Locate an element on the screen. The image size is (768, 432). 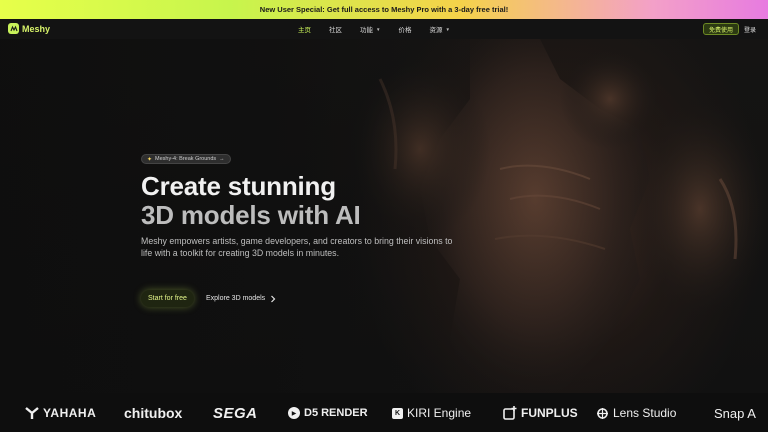
partner-d5-render: ▶ D5 RENDER is located at coordinates (328, 413).